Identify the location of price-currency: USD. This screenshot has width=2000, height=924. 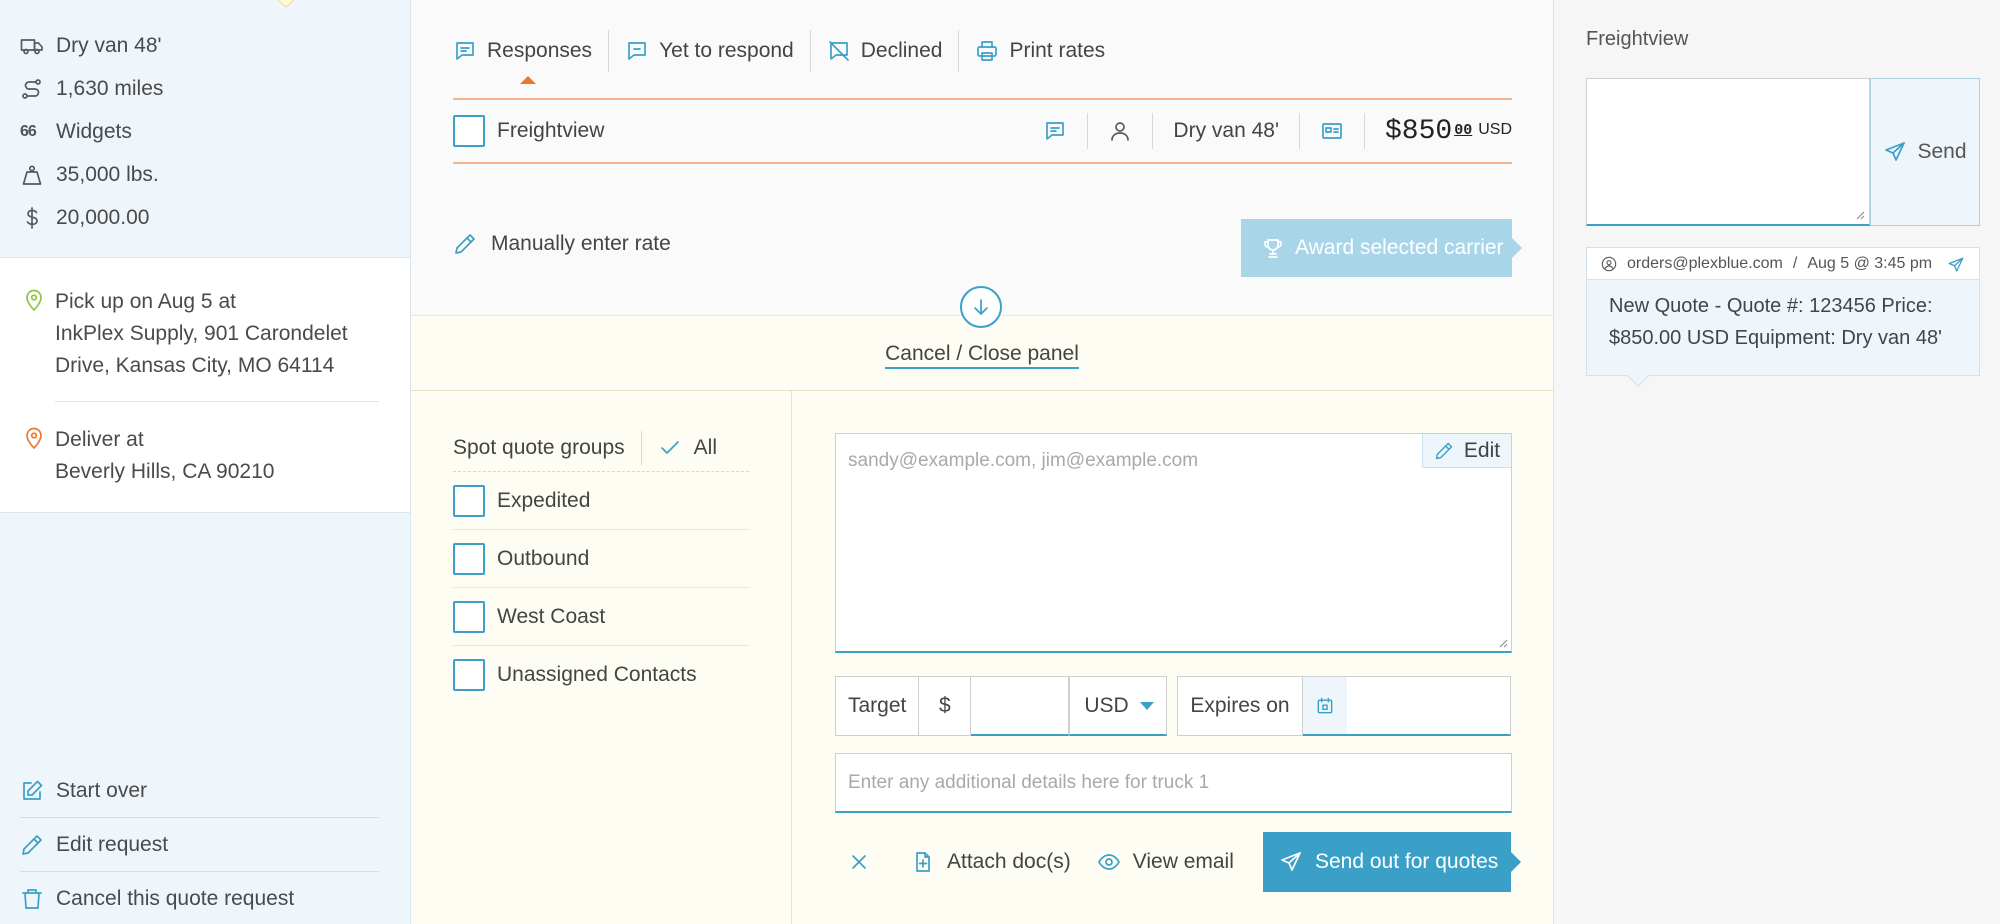
(1495, 129).